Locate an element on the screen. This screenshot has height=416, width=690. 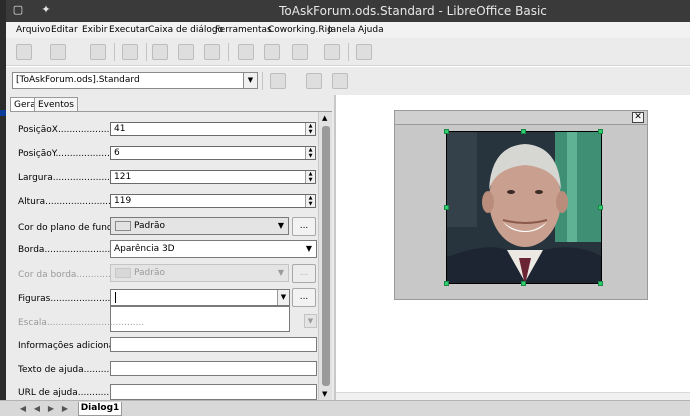
text-cursor is located at coordinates (115, 297).